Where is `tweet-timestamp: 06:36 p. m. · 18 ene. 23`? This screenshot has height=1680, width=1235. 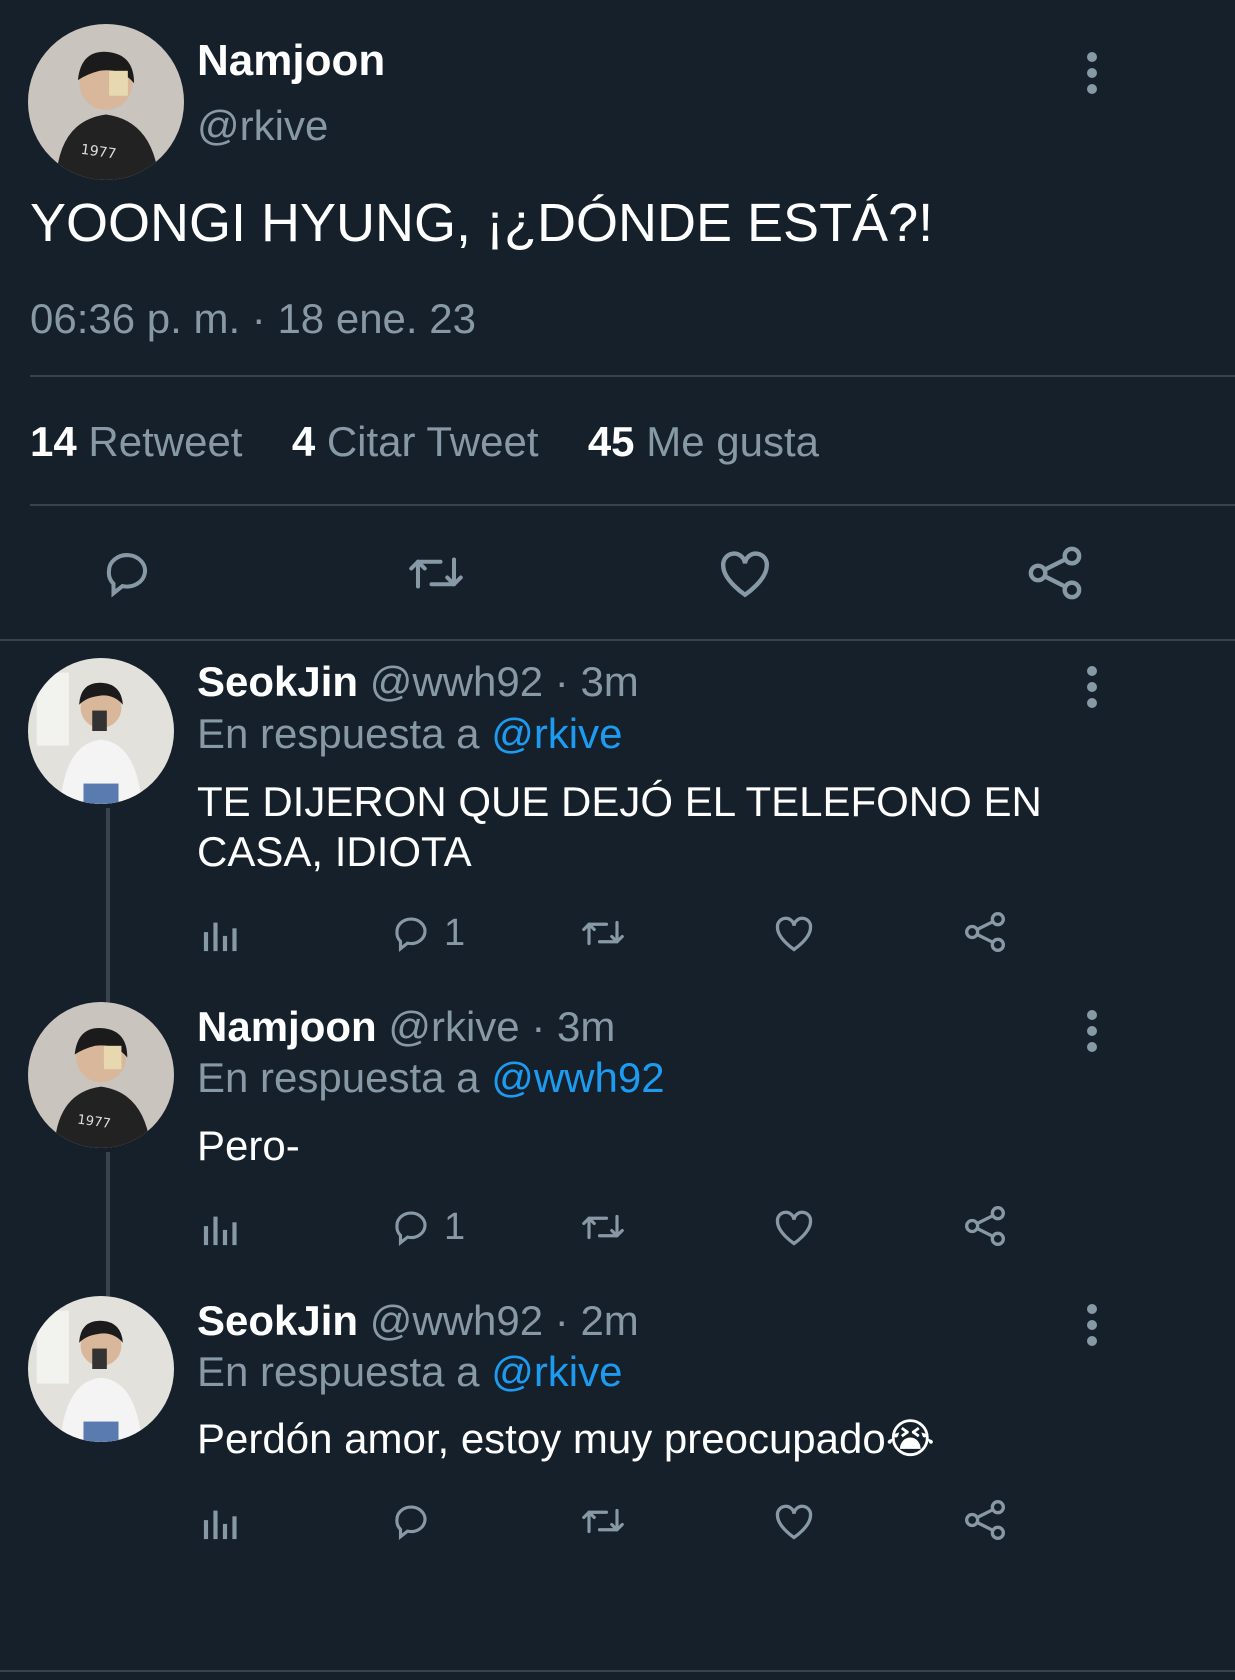
tweet-timestamp: 06:36 p. m. · 18 ene. 23 is located at coordinates (253, 319).